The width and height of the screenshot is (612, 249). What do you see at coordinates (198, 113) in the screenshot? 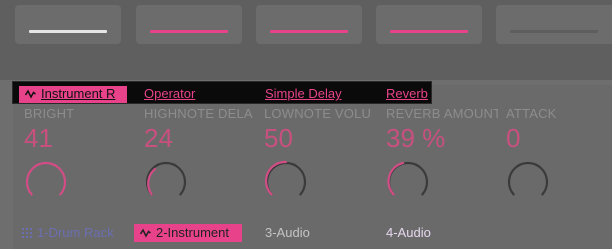
I see `param-name: HIGHNOTE DELA` at bounding box center [198, 113].